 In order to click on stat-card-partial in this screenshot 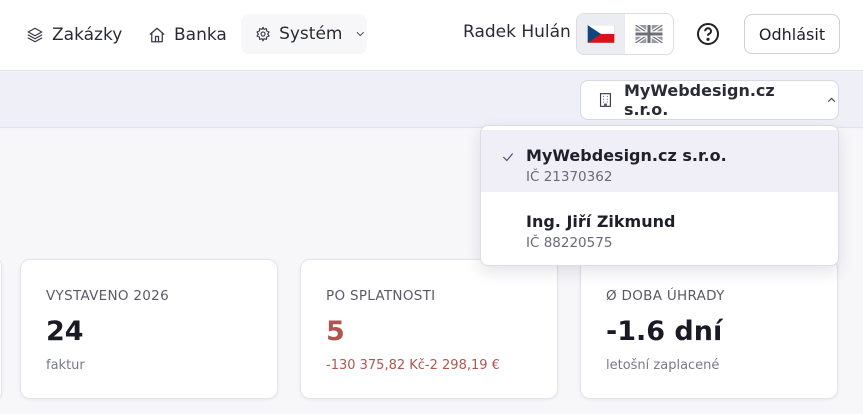, I will do `click(1, 329)`.